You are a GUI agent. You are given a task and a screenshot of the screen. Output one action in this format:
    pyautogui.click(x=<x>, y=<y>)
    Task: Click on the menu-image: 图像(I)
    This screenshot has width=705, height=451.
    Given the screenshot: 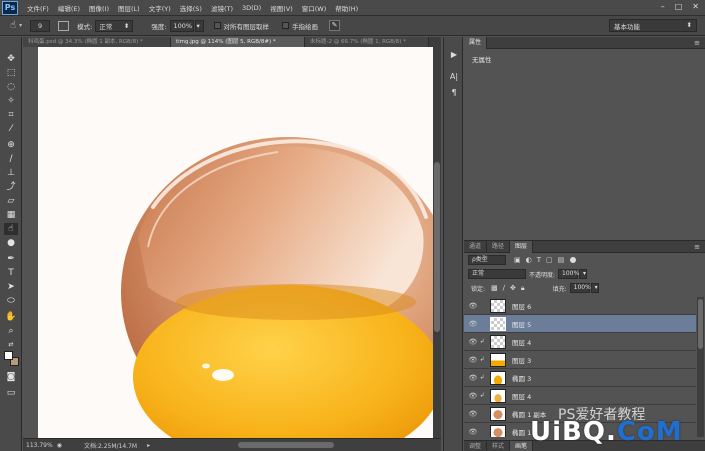 What is the action you would take?
    pyautogui.click(x=99, y=8)
    